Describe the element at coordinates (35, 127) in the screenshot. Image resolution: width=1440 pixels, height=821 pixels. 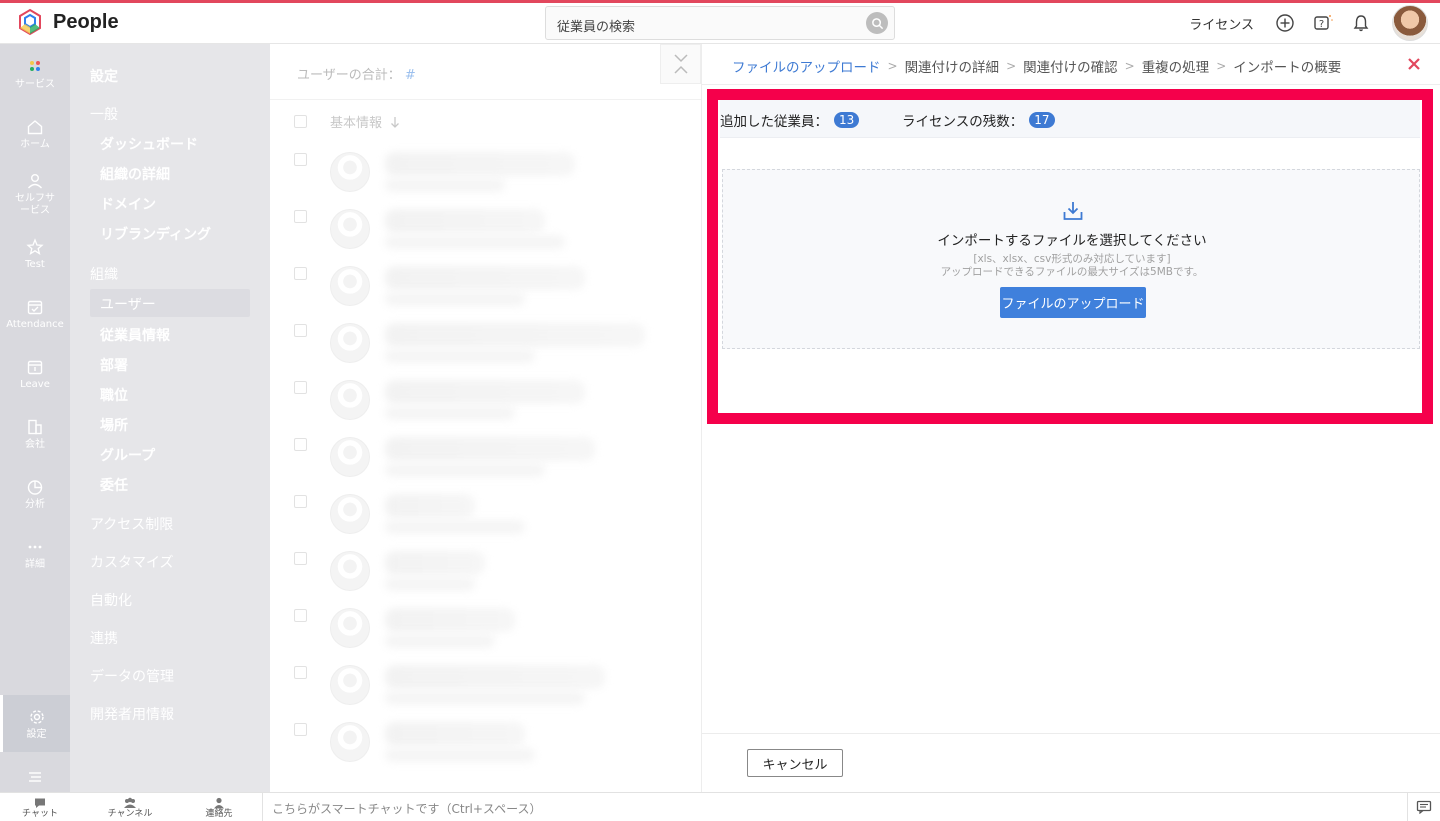
I see `home-icon` at that location.